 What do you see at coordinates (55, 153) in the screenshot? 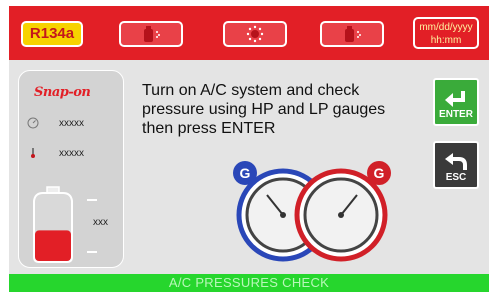
I see `temperature-row: xxxxx` at bounding box center [55, 153].